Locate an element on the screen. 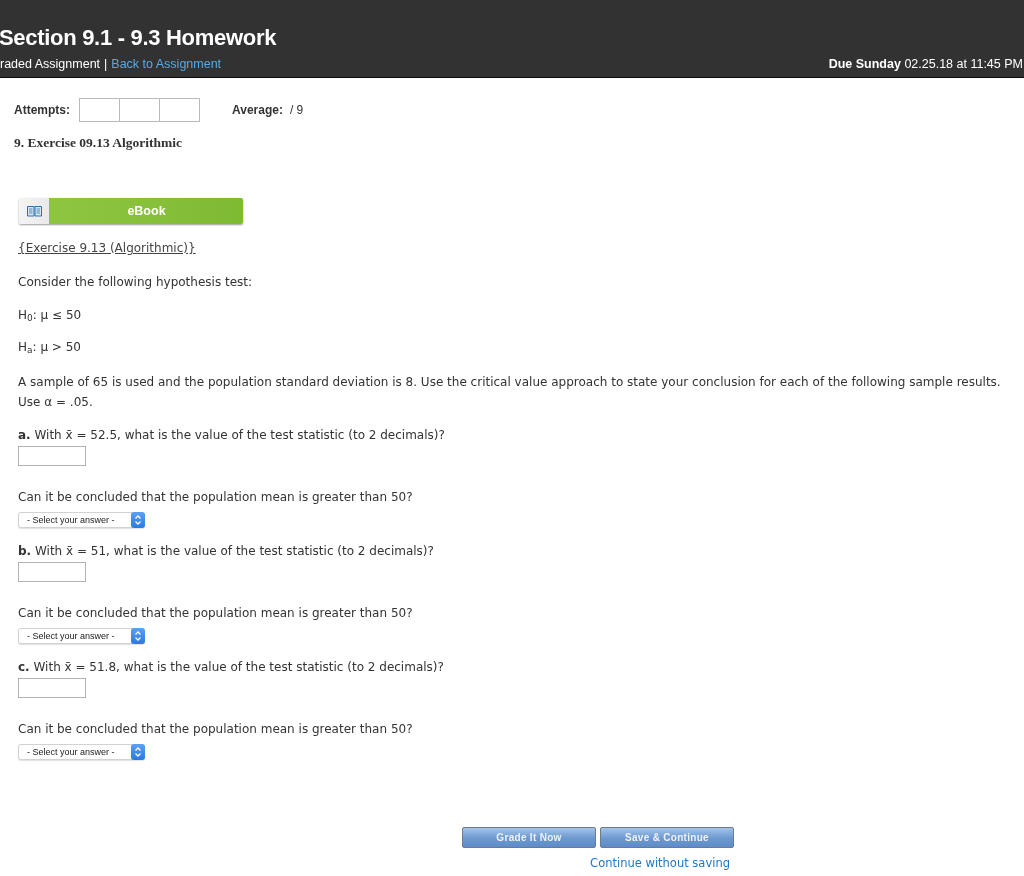 Image resolution: width=1024 pixels, height=876 pixels. back-link: Back to Assignment is located at coordinates (166, 64).